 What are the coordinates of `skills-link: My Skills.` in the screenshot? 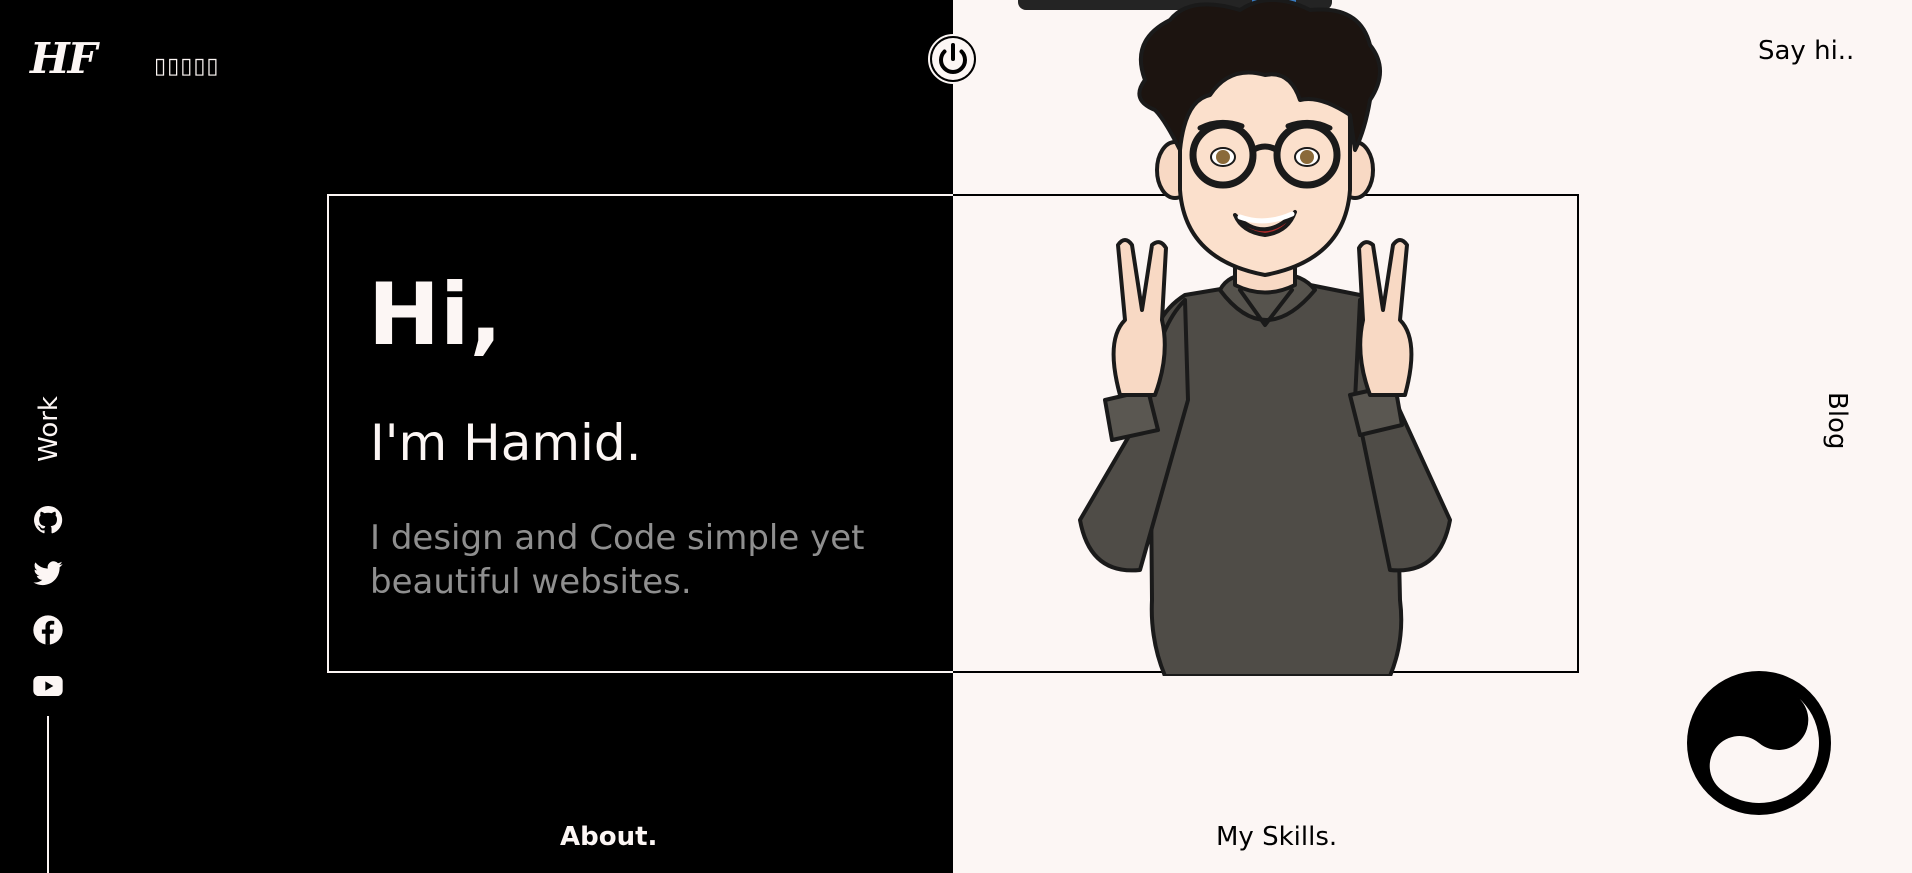 It's located at (1276, 837).